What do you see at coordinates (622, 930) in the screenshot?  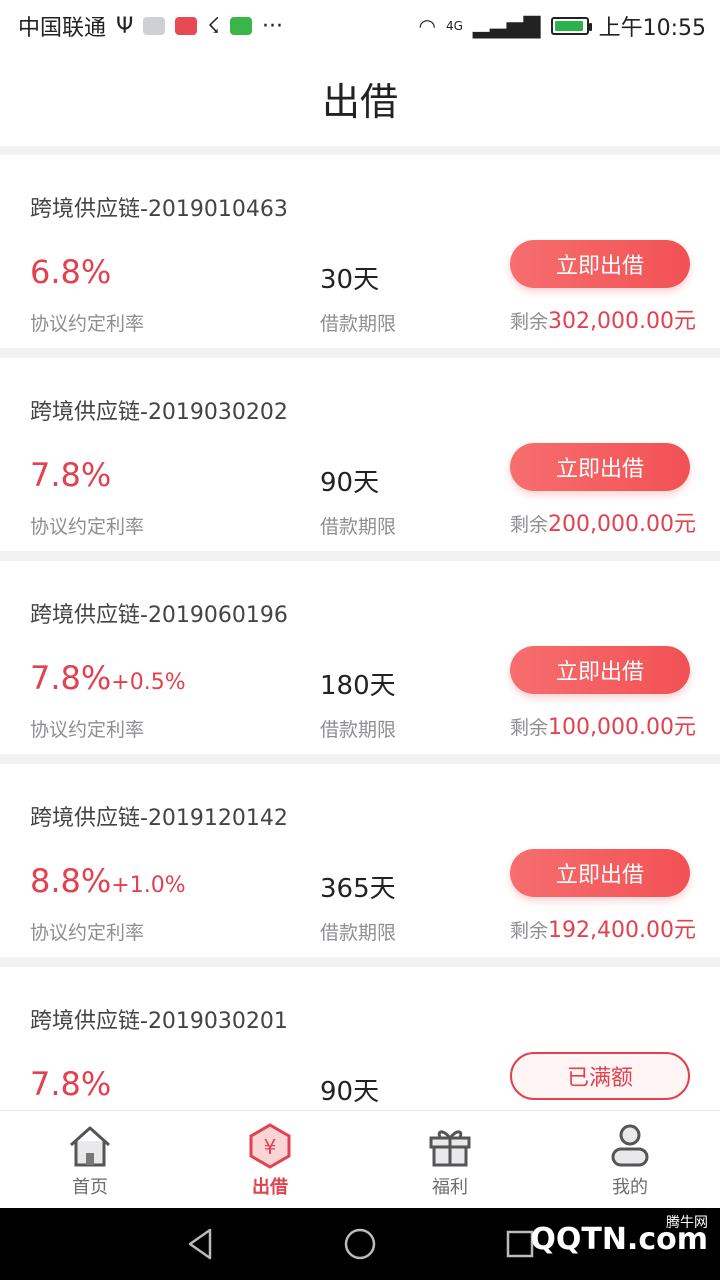 I see `remaining-value: 192,400.00元` at bounding box center [622, 930].